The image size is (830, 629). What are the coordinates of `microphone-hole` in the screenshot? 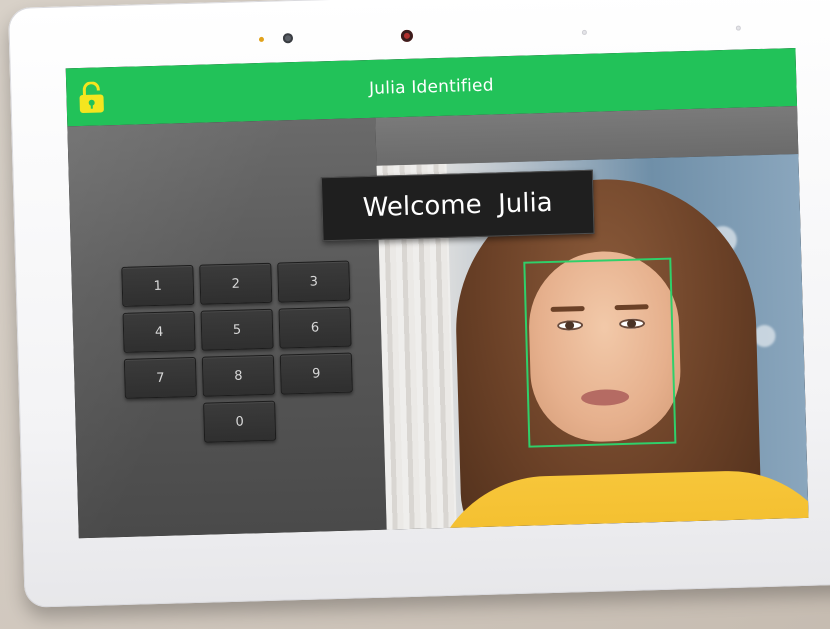 It's located at (738, 28).